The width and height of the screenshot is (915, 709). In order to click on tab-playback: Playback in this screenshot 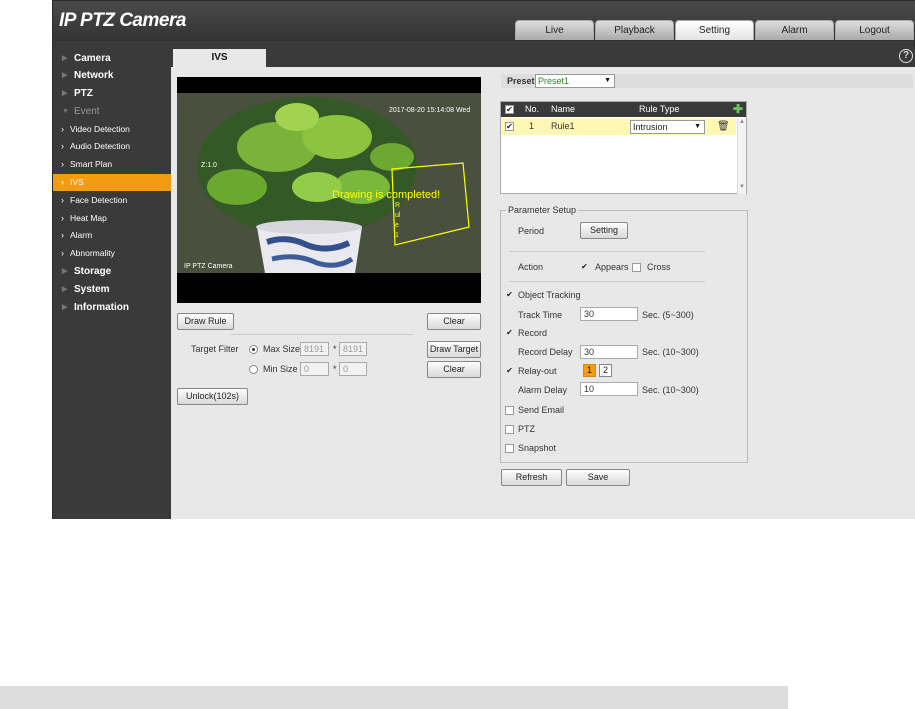, I will do `click(634, 30)`.